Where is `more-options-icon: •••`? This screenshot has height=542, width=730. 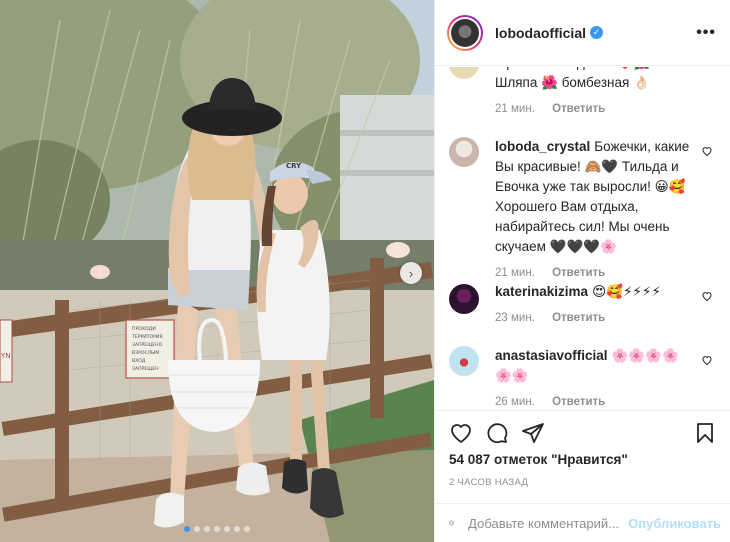 more-options-icon: ••• is located at coordinates (706, 33).